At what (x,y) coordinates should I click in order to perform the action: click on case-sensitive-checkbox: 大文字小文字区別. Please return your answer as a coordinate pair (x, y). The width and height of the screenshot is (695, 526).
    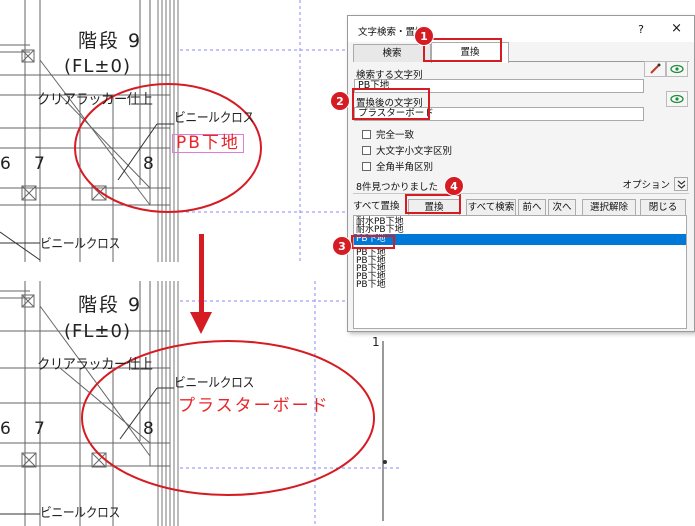
    Looking at the image, I should click on (407, 150).